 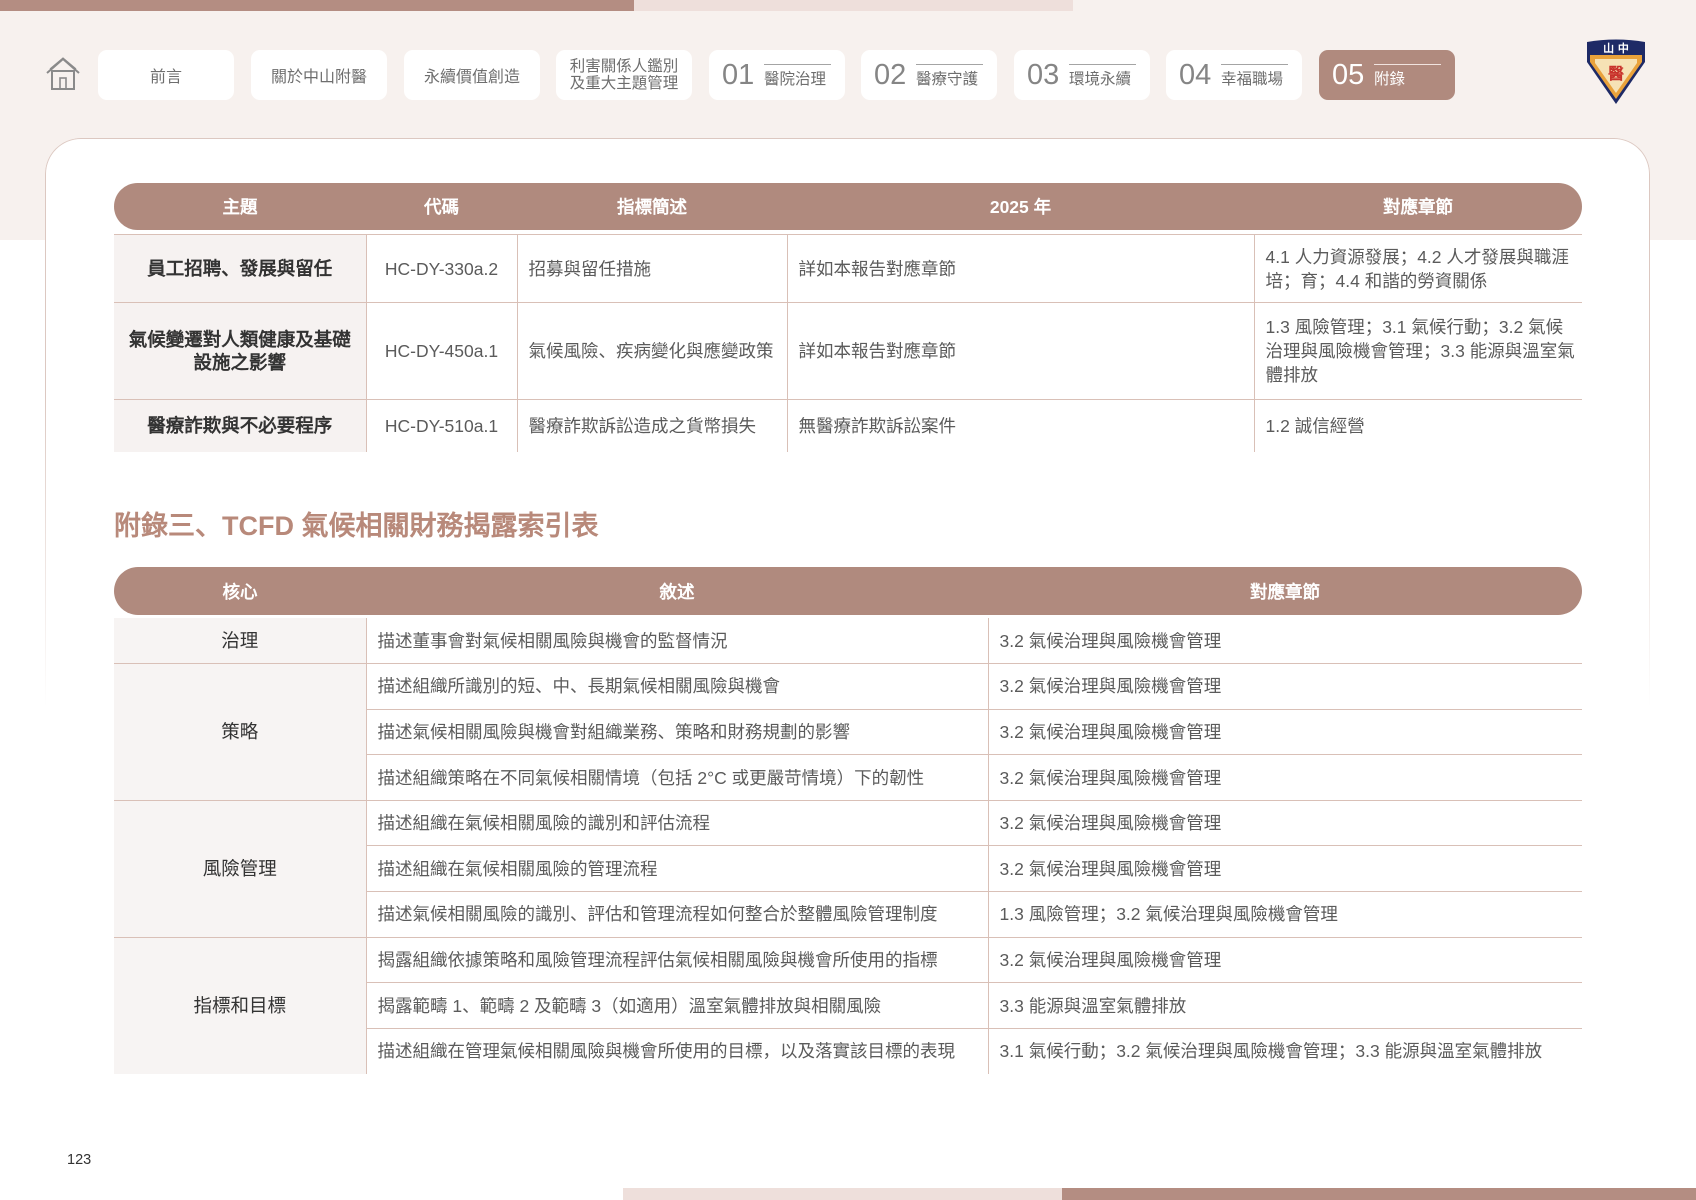 I want to click on column-header: 代碼, so click(x=441, y=207).